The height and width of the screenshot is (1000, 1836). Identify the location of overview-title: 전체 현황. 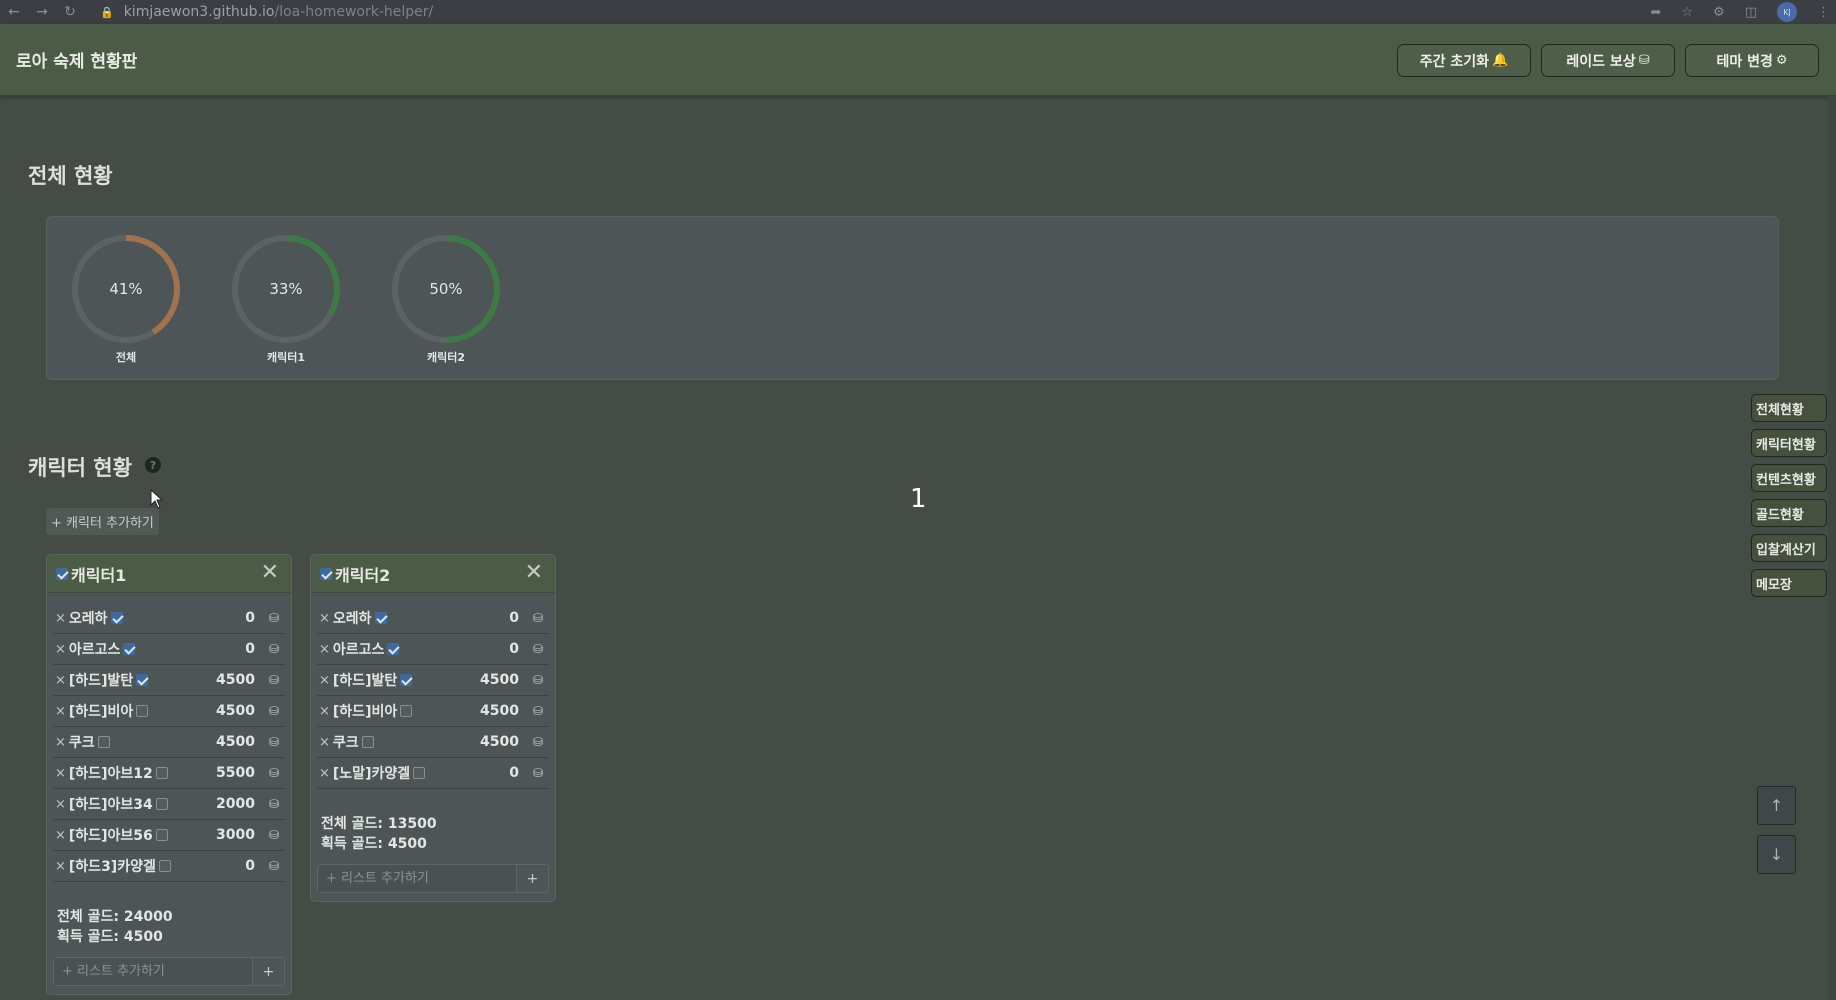
(70, 176).